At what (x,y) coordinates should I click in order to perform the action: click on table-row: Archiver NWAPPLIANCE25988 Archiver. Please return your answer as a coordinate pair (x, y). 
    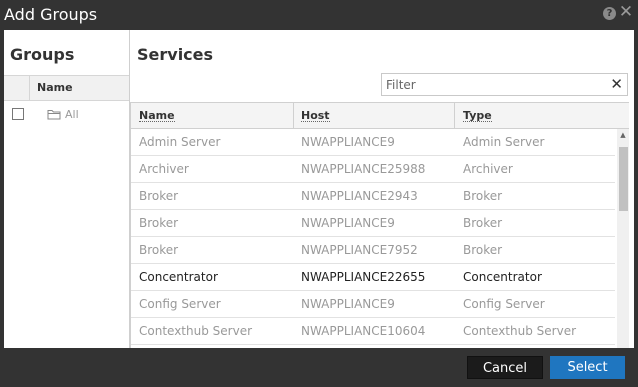
    Looking at the image, I should click on (373, 169).